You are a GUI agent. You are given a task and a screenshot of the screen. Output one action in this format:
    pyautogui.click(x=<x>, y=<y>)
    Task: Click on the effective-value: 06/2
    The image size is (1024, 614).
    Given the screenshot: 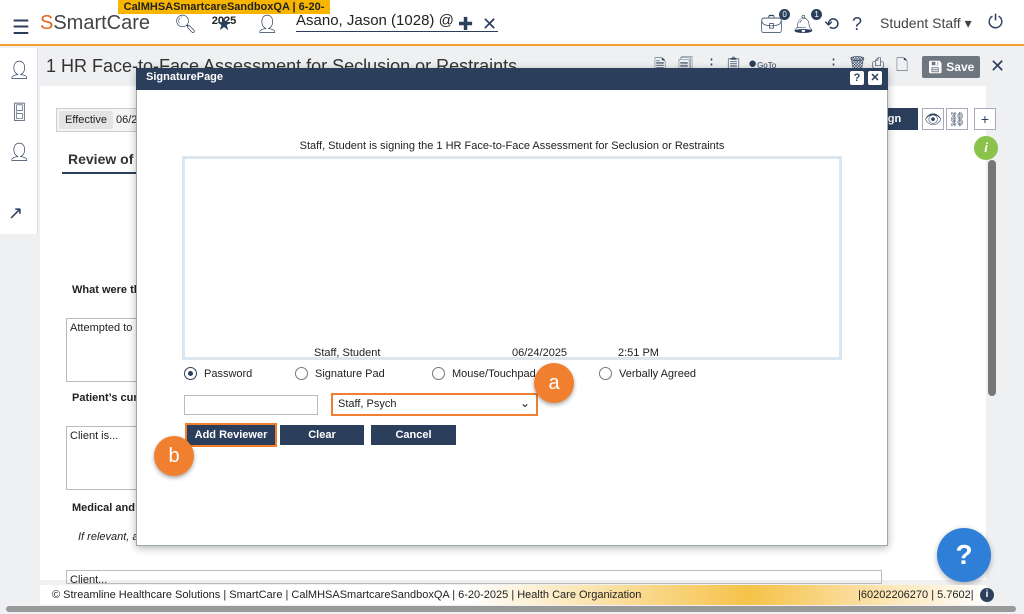 What is the action you would take?
    pyautogui.click(x=127, y=120)
    